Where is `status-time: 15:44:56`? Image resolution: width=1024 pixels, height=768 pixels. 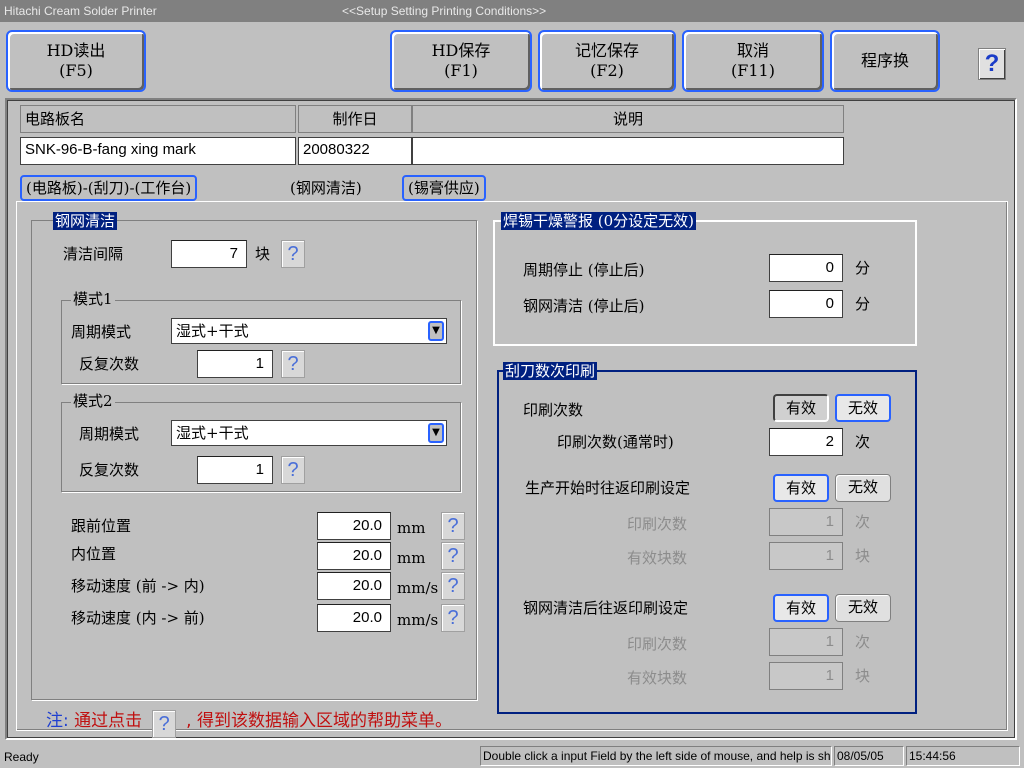 status-time: 15:44:56 is located at coordinates (963, 756).